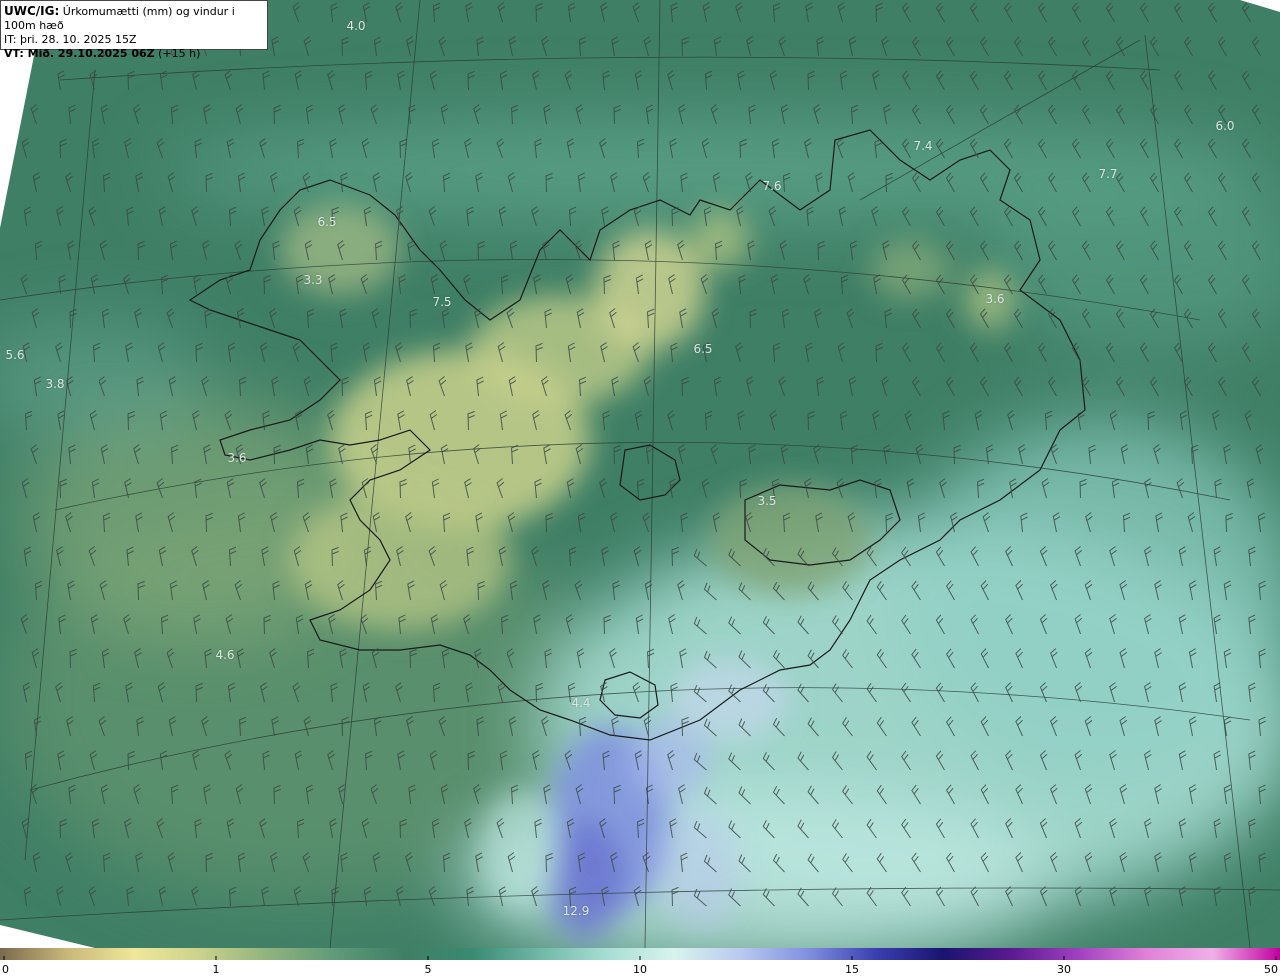  I want to click on value-label: 4.4, so click(581, 703).